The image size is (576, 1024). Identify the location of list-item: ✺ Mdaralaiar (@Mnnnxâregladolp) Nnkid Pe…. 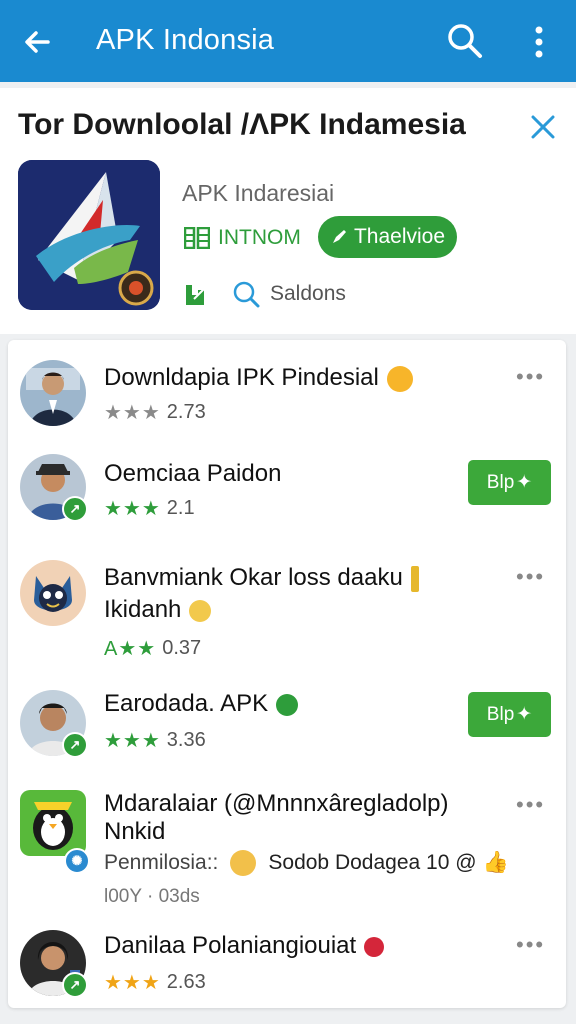
(287, 856).